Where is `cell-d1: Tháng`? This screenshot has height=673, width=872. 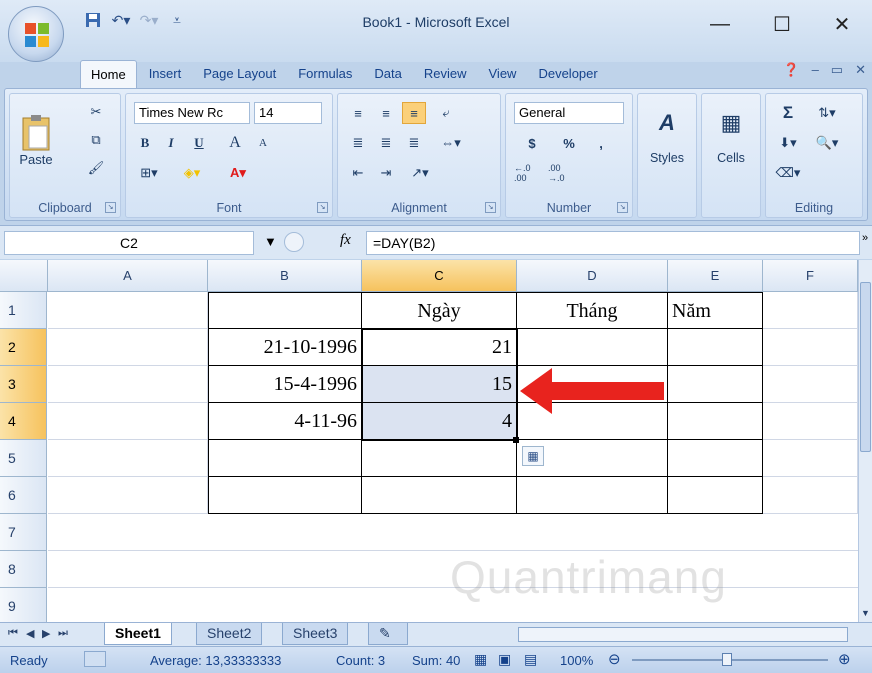
cell-d1: Tháng is located at coordinates (592, 310).